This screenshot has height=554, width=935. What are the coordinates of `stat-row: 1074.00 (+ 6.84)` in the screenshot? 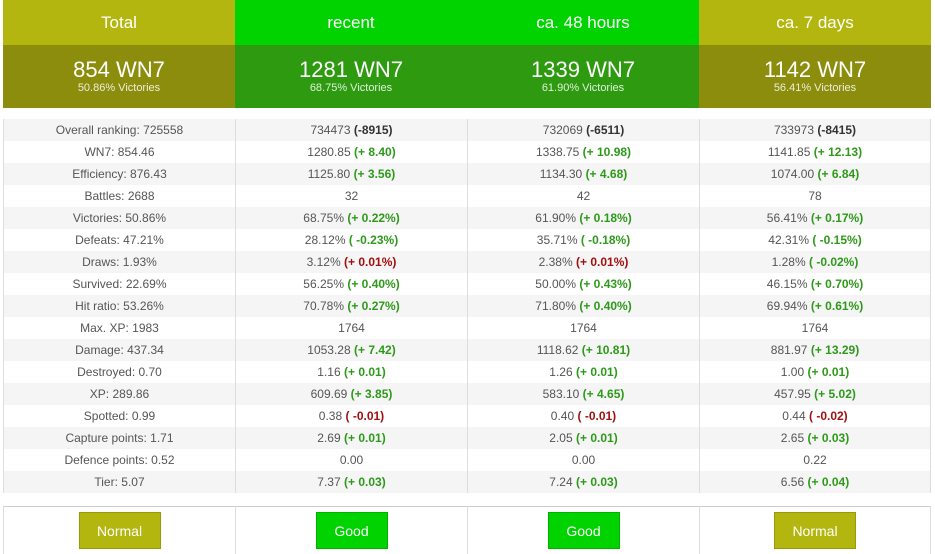 It's located at (815, 174).